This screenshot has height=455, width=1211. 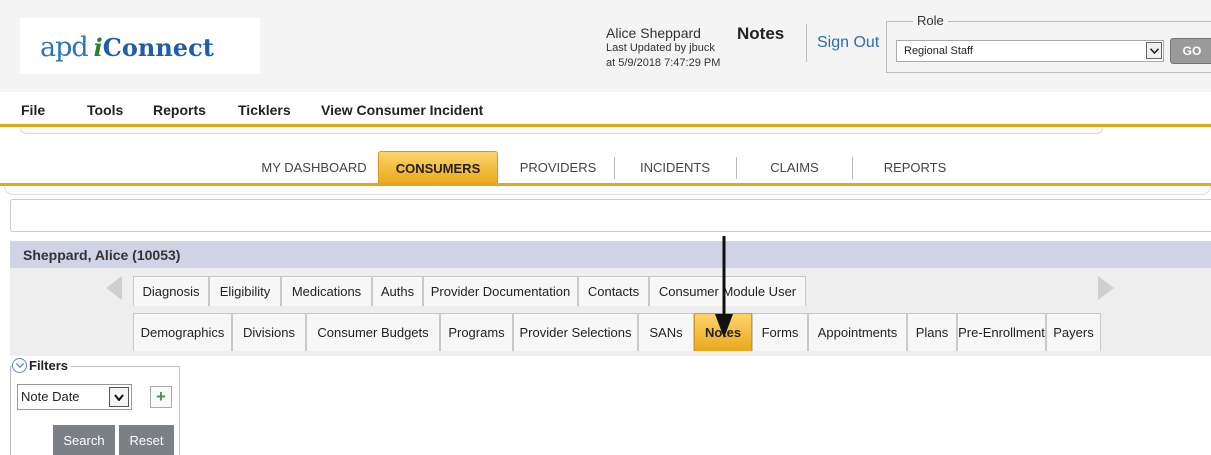 I want to click on apd-iconnect-logo: apd i Connect, so click(x=127, y=47).